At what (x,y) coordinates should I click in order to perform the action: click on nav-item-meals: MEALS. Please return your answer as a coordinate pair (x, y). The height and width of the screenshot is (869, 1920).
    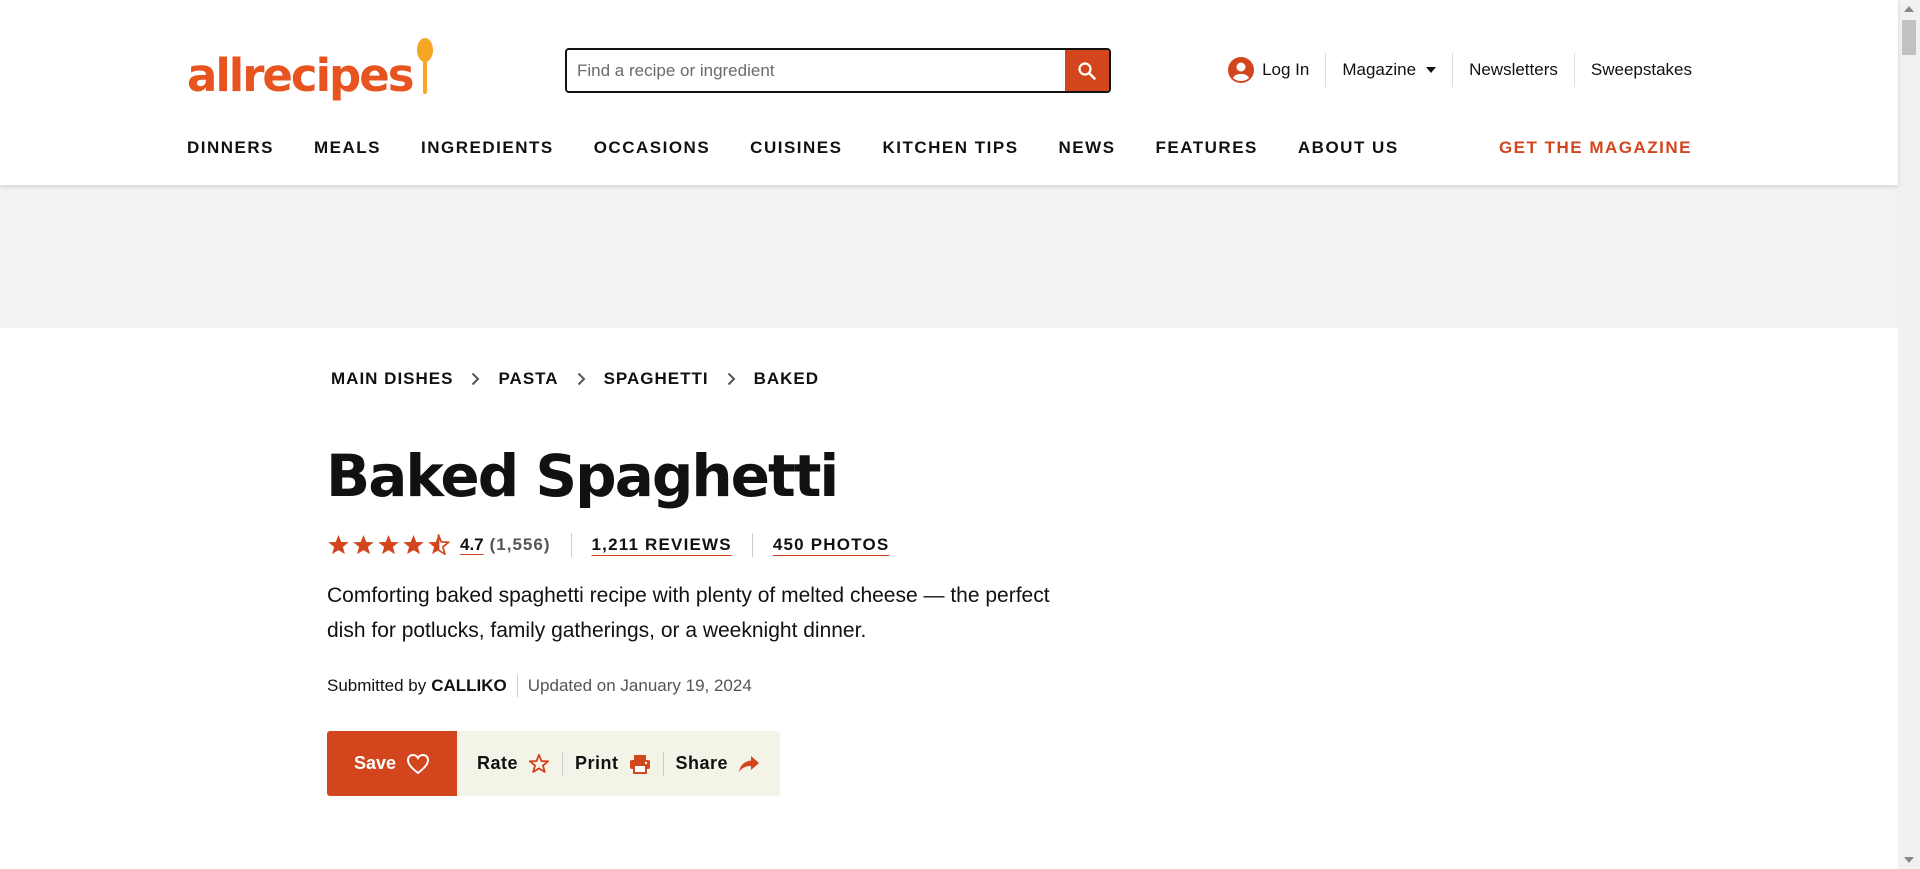
    Looking at the image, I should click on (347, 148).